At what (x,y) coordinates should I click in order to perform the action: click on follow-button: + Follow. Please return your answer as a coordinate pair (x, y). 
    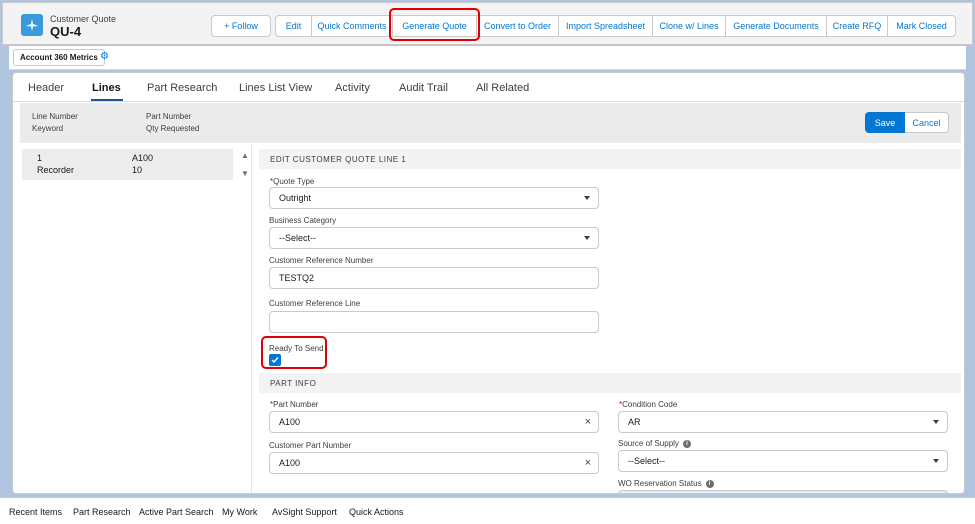
    Looking at the image, I should click on (241, 26).